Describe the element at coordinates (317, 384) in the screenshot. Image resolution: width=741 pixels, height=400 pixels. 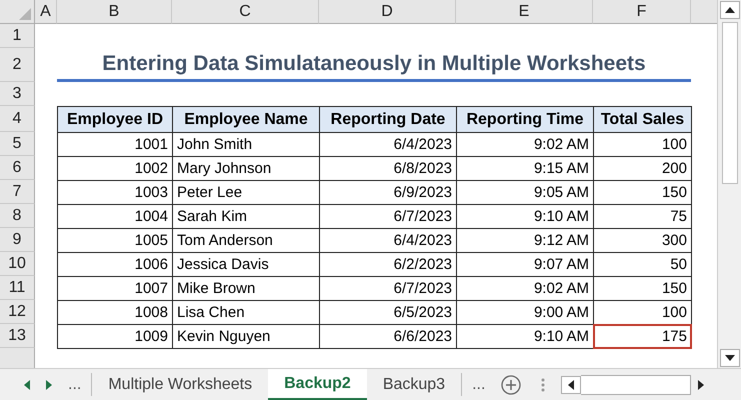
I see `sheet-tab: Backup2` at that location.